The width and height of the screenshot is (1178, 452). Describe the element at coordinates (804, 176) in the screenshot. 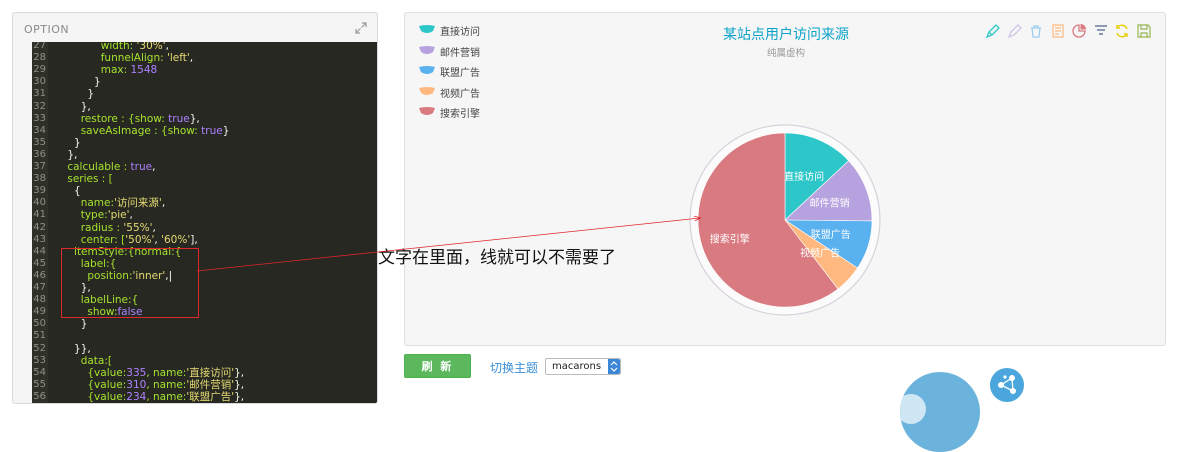

I see `pie-slice-label: 直接访问` at that location.